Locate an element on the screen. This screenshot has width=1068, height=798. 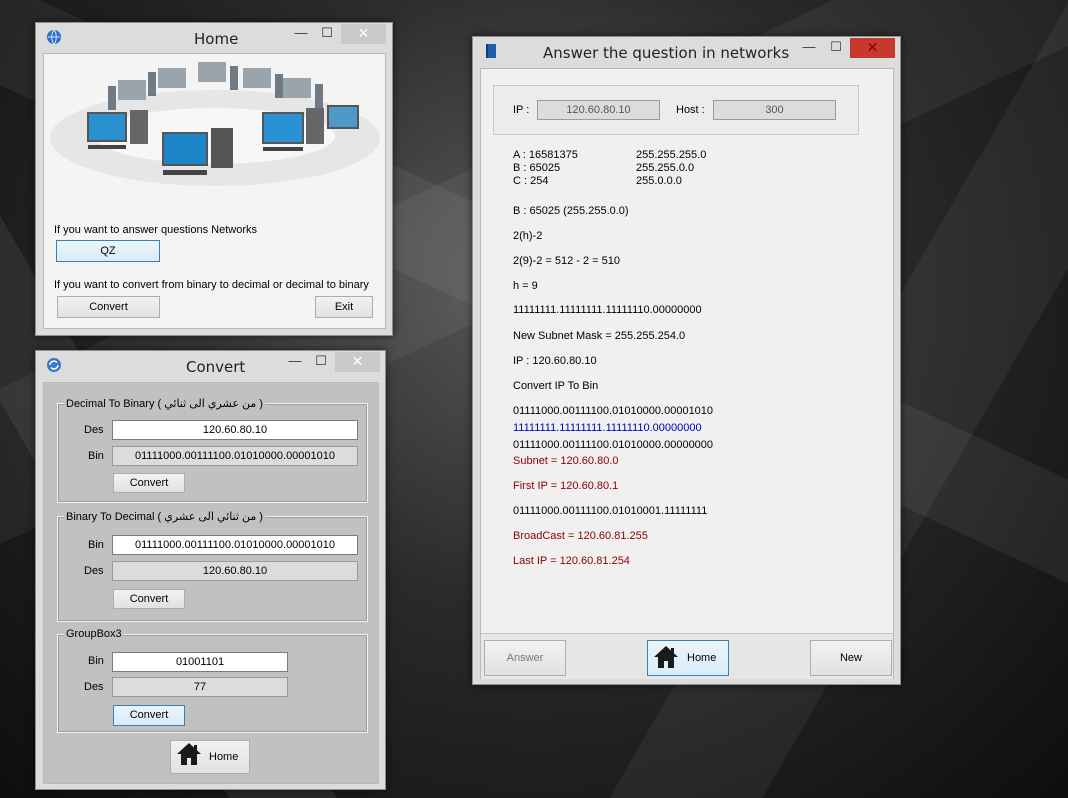
groupbox3: GroupBox3 Bin 01001101 Des 77 Convert is located at coordinates (212, 680).